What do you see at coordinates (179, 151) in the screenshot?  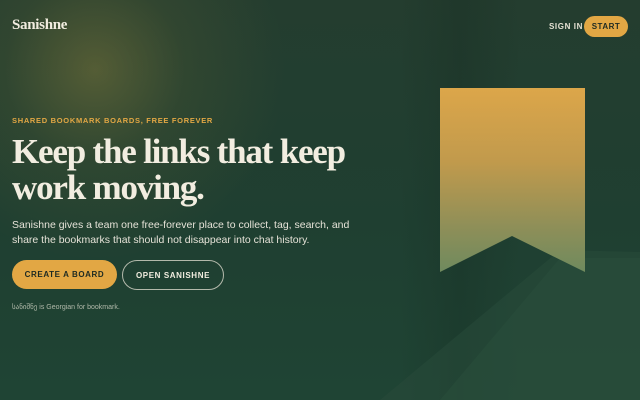 I see `headline-line-1: Keep the links that keep` at bounding box center [179, 151].